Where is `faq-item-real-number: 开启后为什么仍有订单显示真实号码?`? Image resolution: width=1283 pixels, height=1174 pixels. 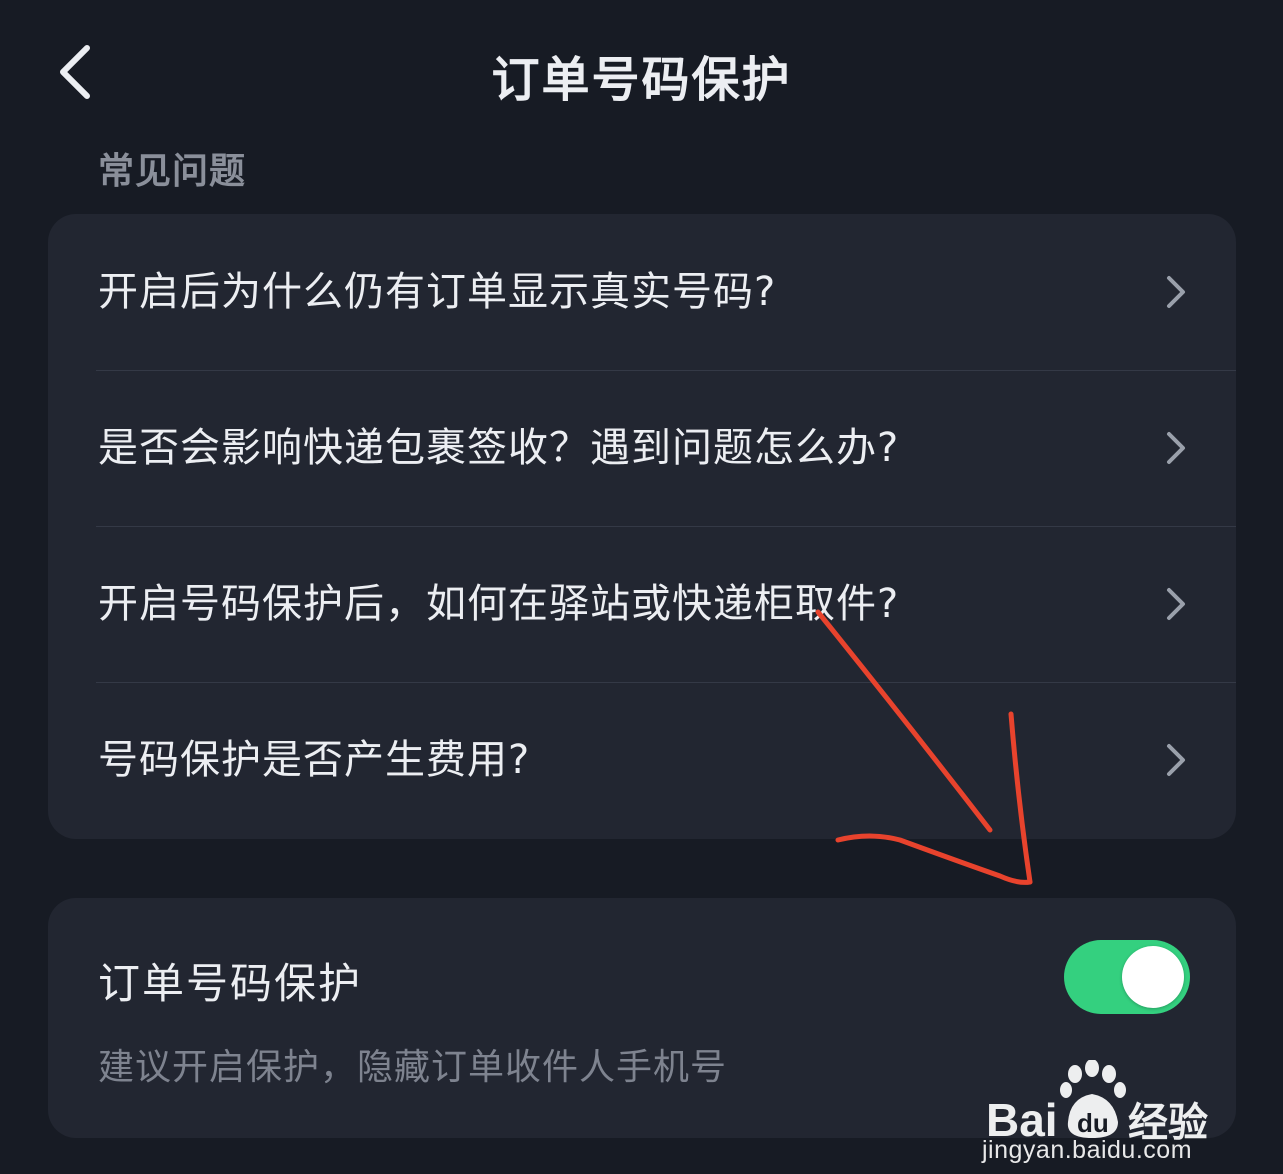 faq-item-real-number: 开启后为什么仍有订单显示真实号码? is located at coordinates (642, 292).